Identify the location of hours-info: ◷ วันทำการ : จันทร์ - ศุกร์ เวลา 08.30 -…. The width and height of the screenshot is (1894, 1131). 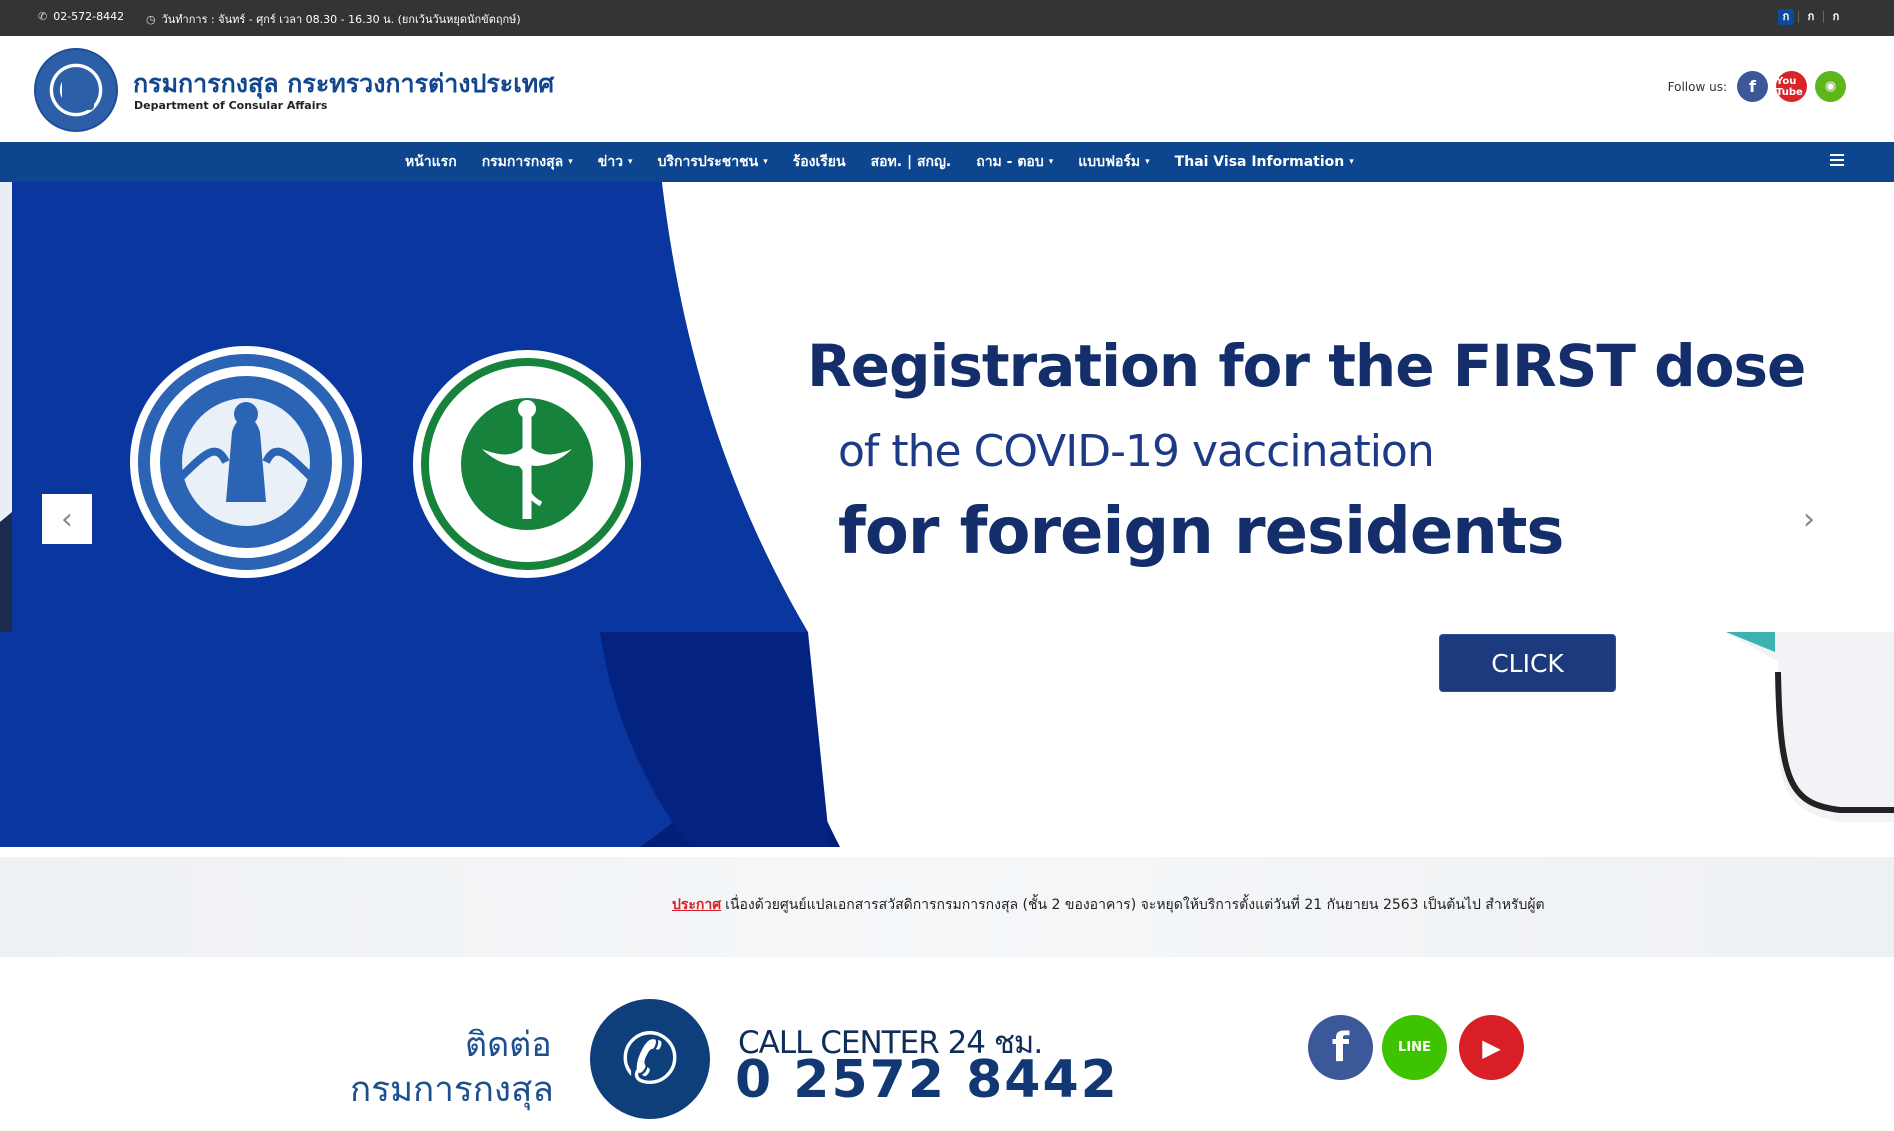
(333, 19).